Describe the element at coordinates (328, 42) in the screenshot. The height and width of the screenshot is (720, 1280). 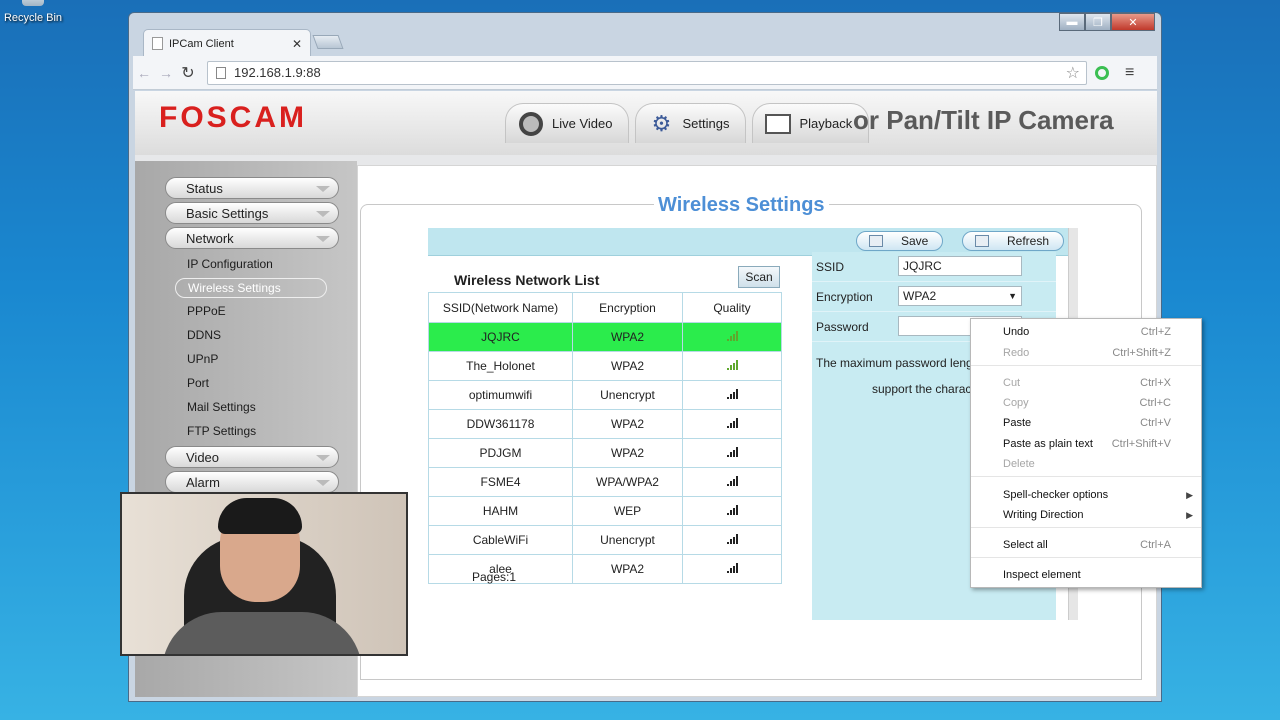
I see `new-tab-button` at that location.